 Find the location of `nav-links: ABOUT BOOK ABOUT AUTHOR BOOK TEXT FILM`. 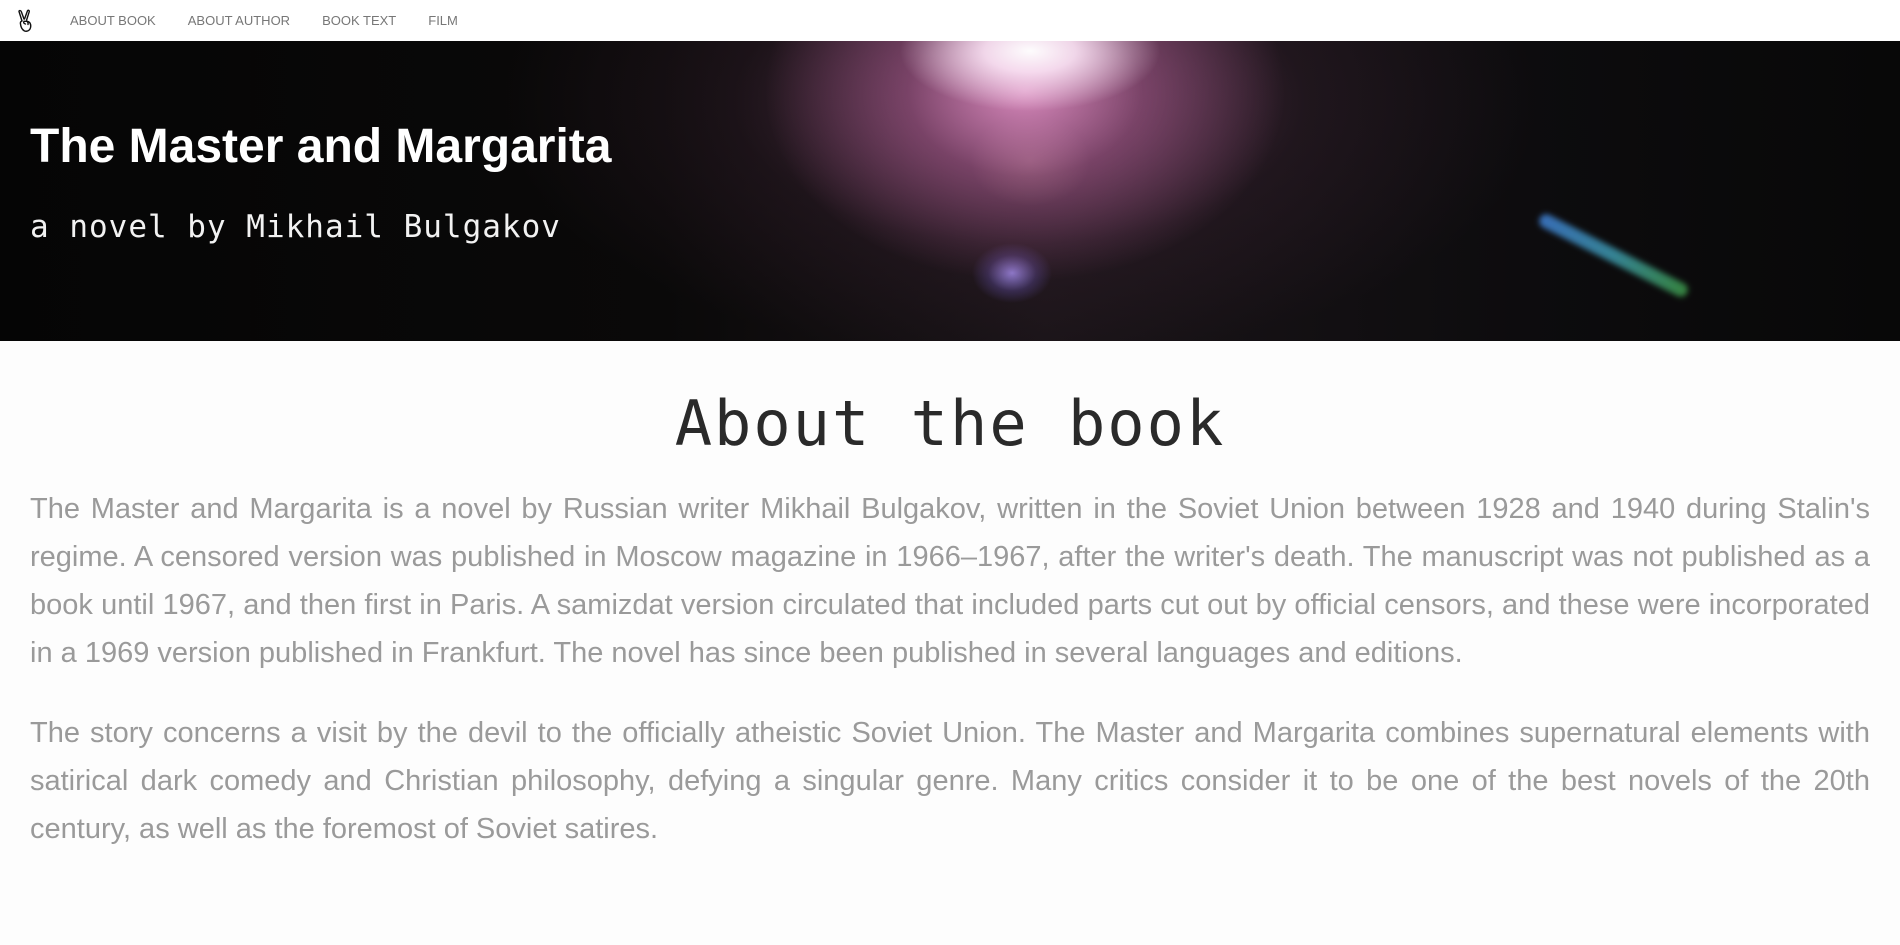

nav-links: ABOUT BOOK ABOUT AUTHOR BOOK TEXT FILM is located at coordinates (280, 20).